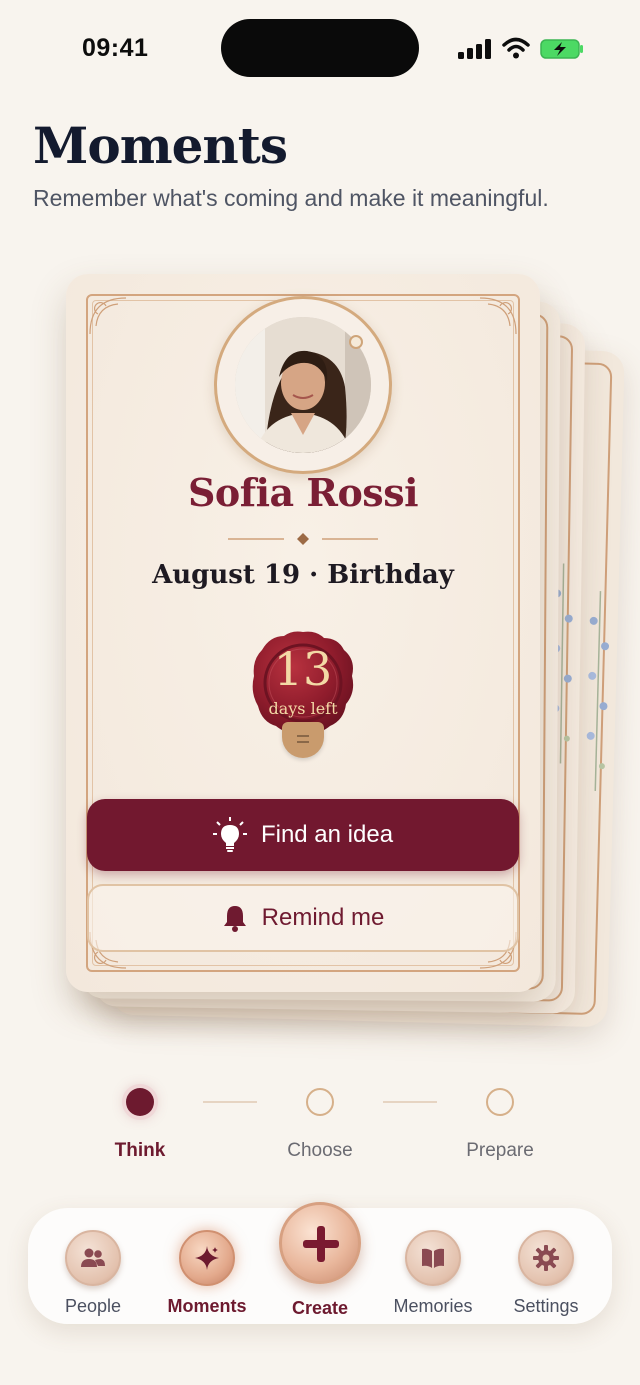 This screenshot has width=640, height=1385. I want to click on plus-icon, so click(320, 1243).